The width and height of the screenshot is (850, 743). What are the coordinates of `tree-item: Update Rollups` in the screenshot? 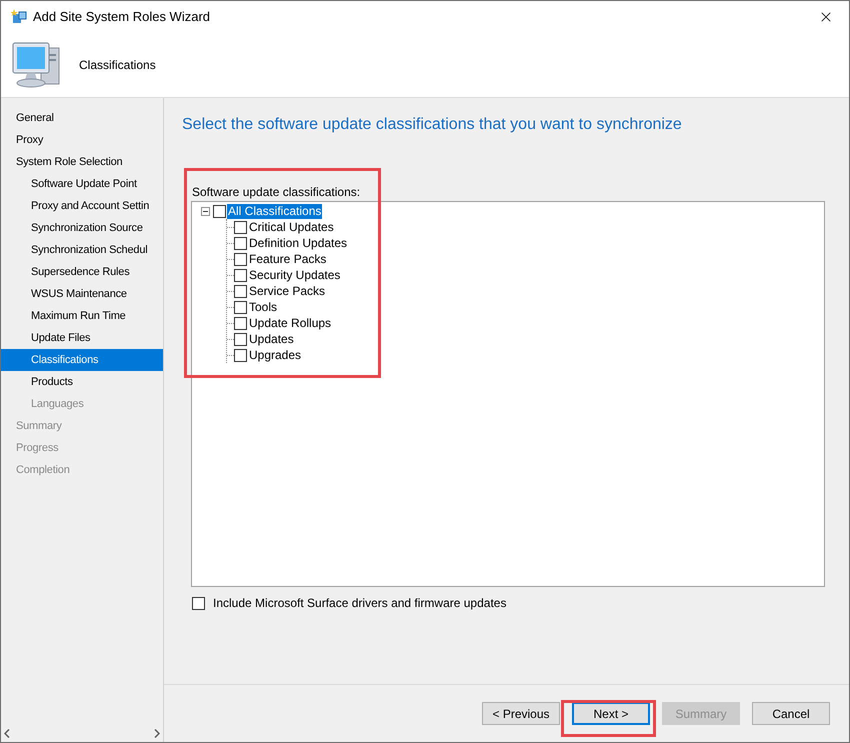 It's located at (290, 323).